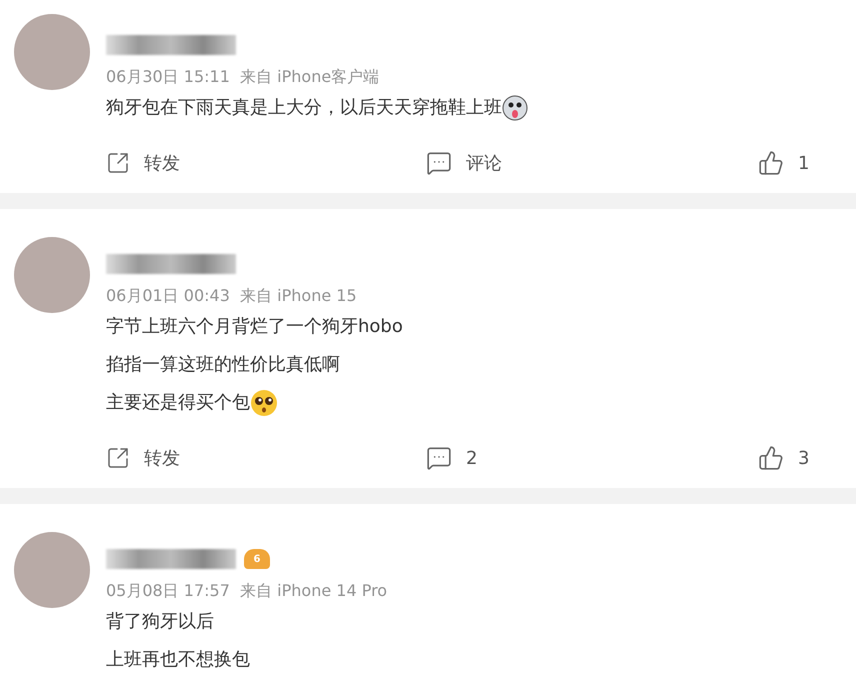 Image resolution: width=856 pixels, height=696 pixels. I want to click on comment-text: 字节上班六个月背烂了一个狗牙hobo, so click(254, 327).